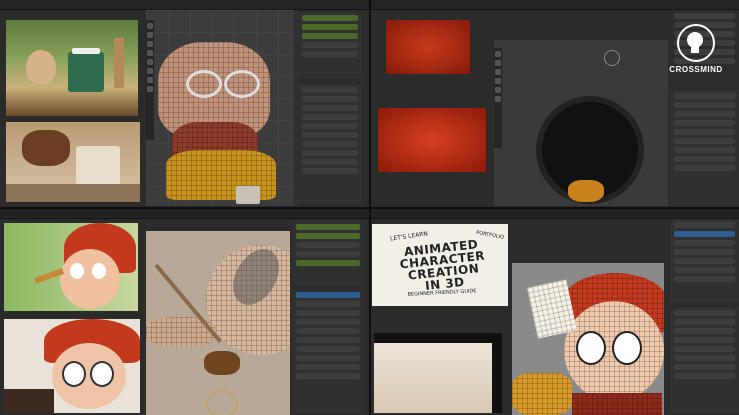 Image resolution: width=739 pixels, height=415 pixels. Describe the element at coordinates (218, 323) in the screenshot. I see `viewport-3d-hand` at that location.